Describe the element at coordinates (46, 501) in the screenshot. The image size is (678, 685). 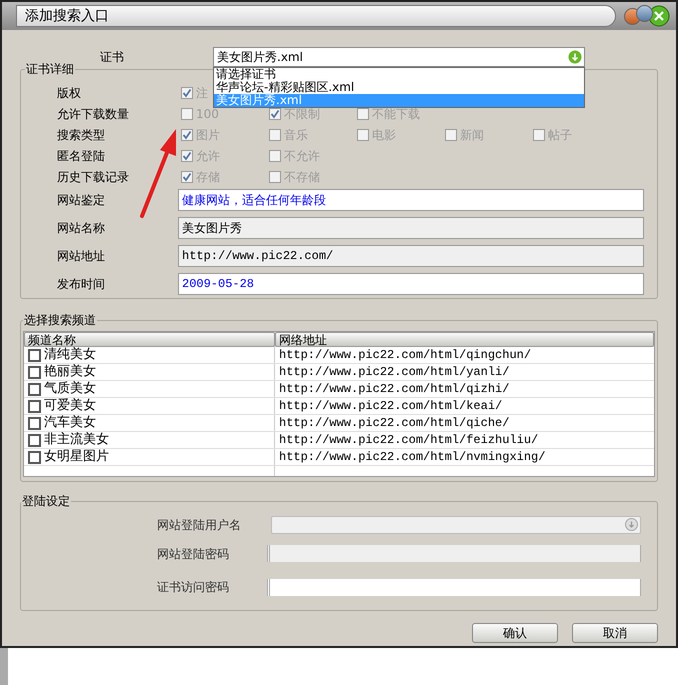
I see `group-title: 登陆设定` at that location.